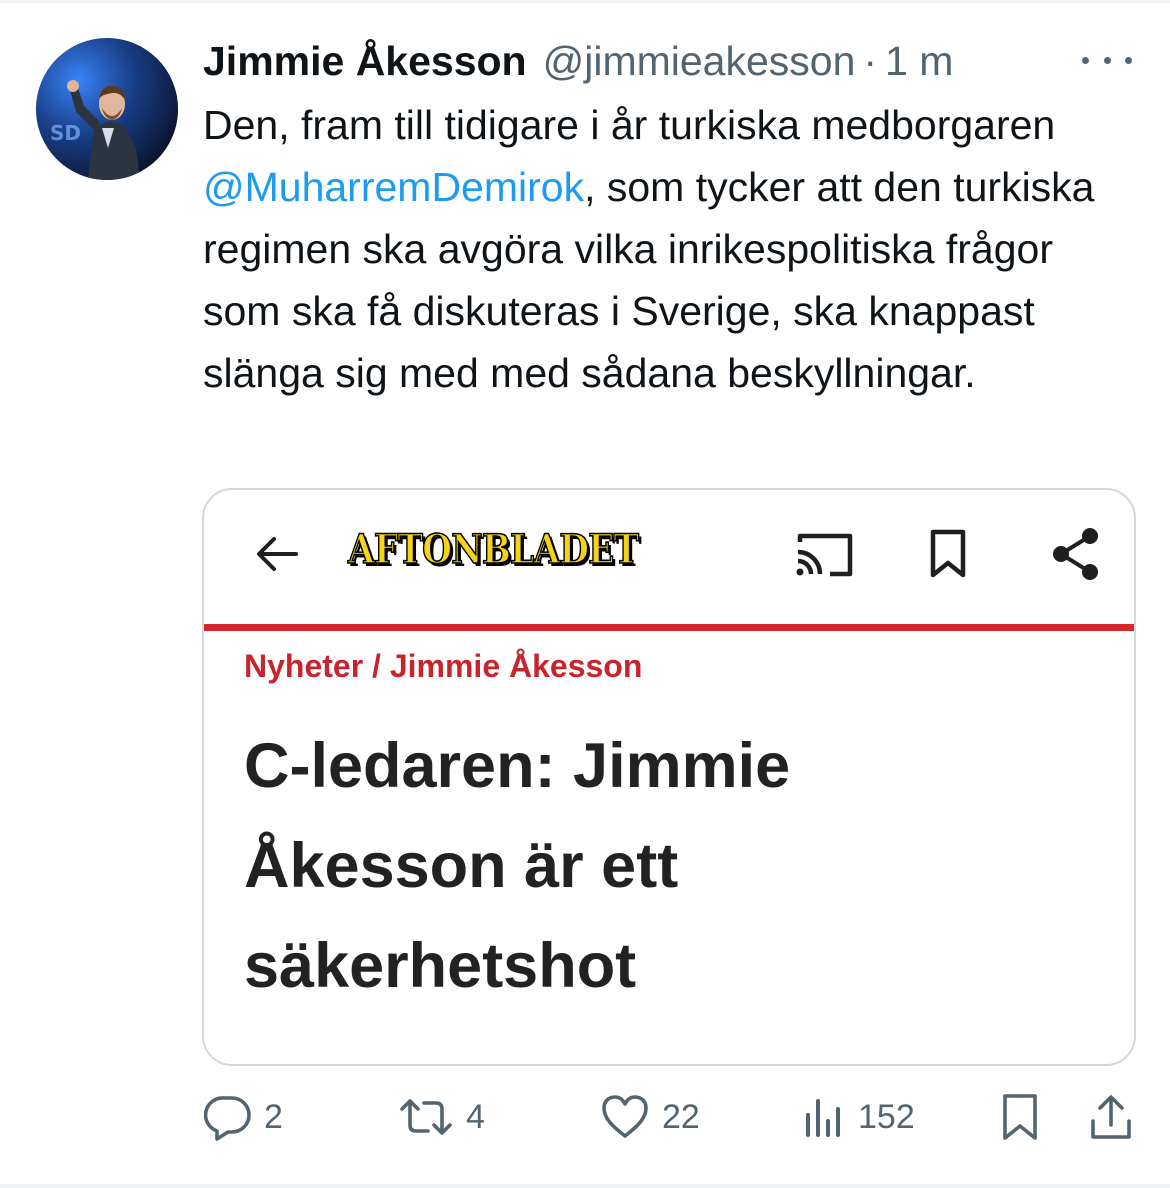 The width and height of the screenshot is (1170, 1188). What do you see at coordinates (443, 666) in the screenshot?
I see `article-breadcrumb: Nyheter / Jimmie Åkesson` at bounding box center [443, 666].